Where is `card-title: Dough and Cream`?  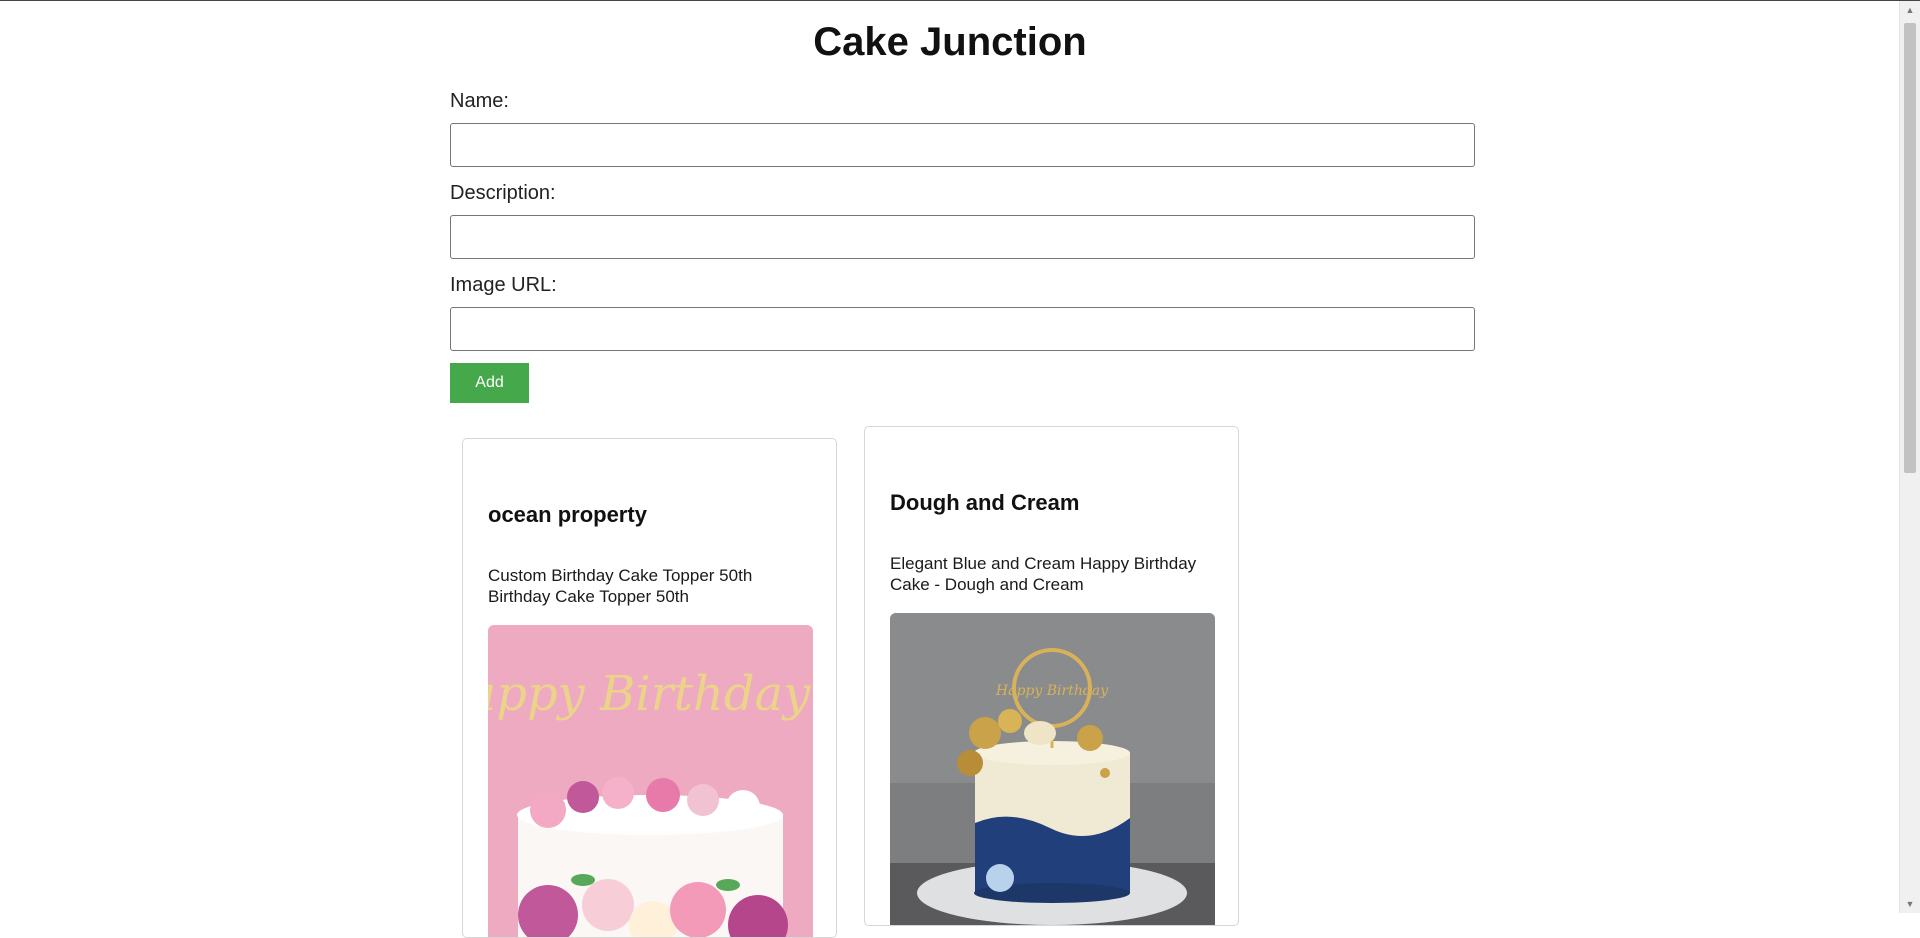
card-title: Dough and Cream is located at coordinates (985, 502).